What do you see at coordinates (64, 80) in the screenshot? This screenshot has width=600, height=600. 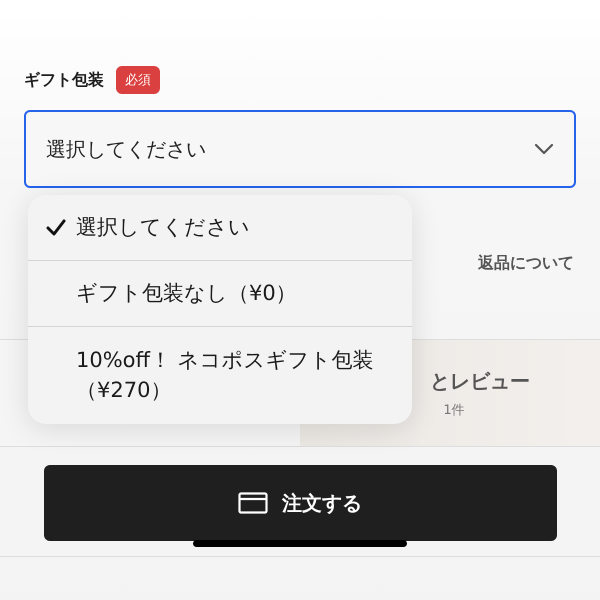 I see `field-label: ギフト包装` at bounding box center [64, 80].